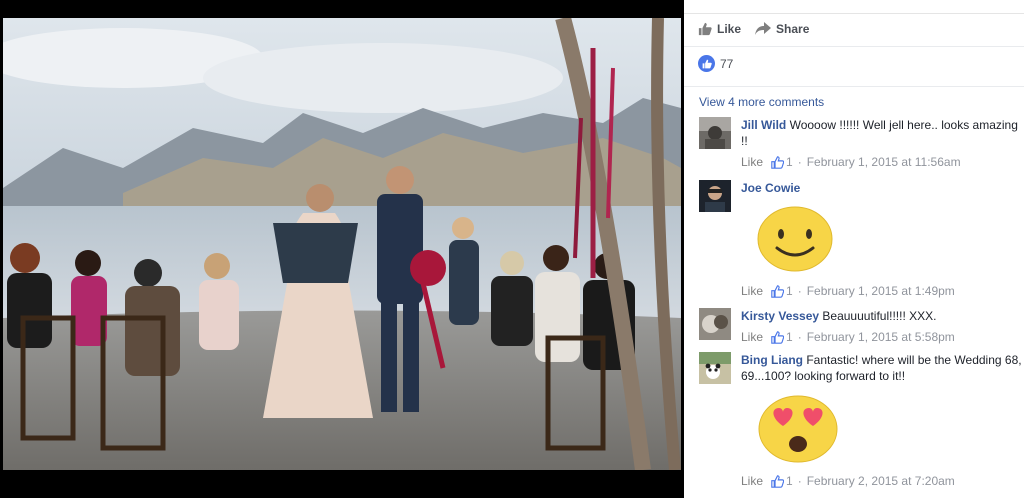 Image resolution: width=1024 pixels, height=498 pixels. I want to click on comment-meta: Like 1 · February 1, 2015 at 5:58pm, so click(848, 337).